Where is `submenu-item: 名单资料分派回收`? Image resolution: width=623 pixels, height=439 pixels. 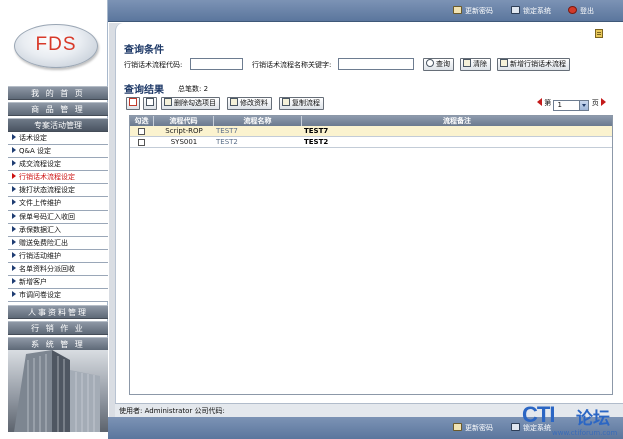
submenu-item: 名单资料分派回收 is located at coordinates (58, 269).